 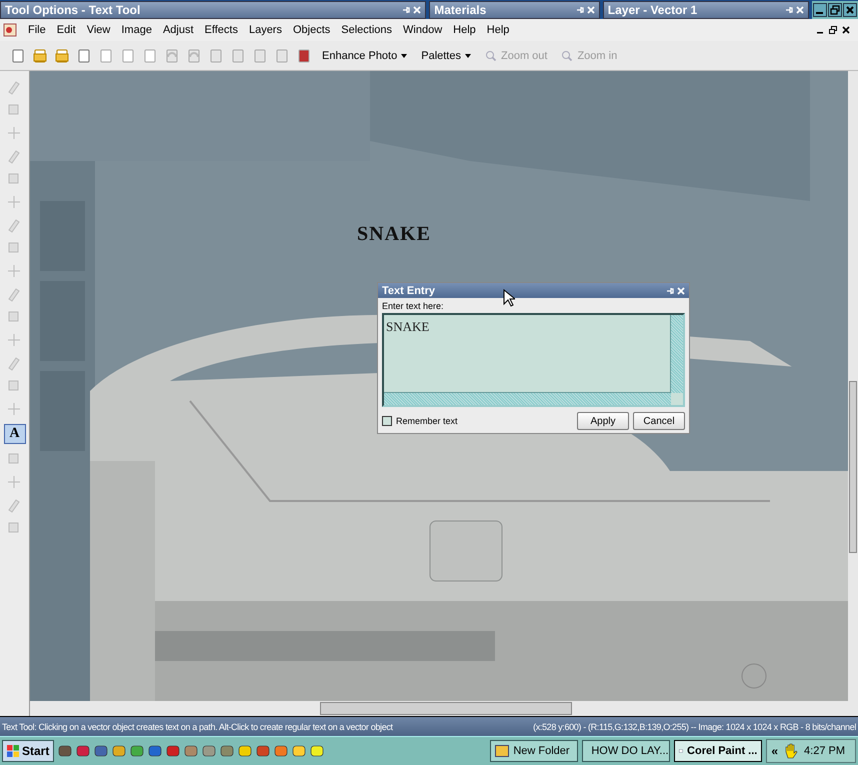 I want to click on tray-expand-button: «, so click(x=774, y=751).